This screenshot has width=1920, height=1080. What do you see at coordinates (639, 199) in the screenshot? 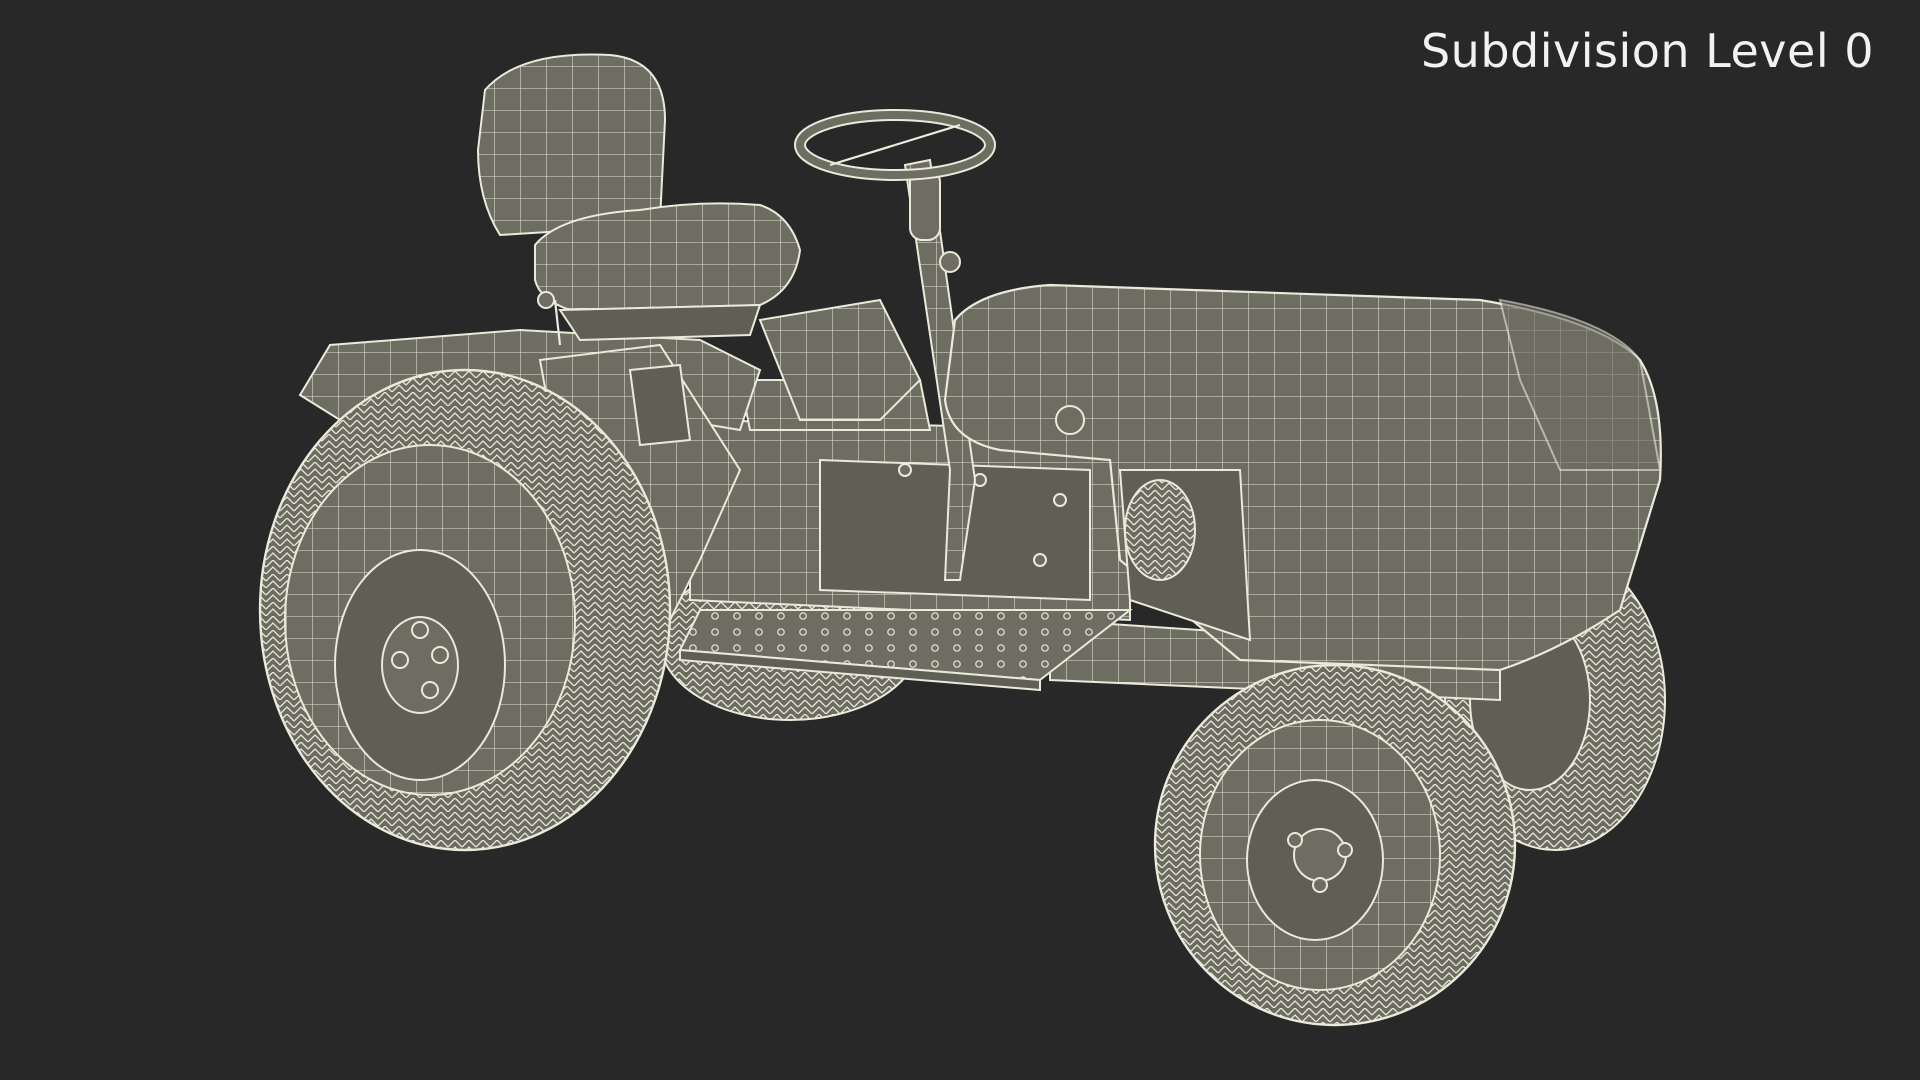
I see `seat` at bounding box center [639, 199].